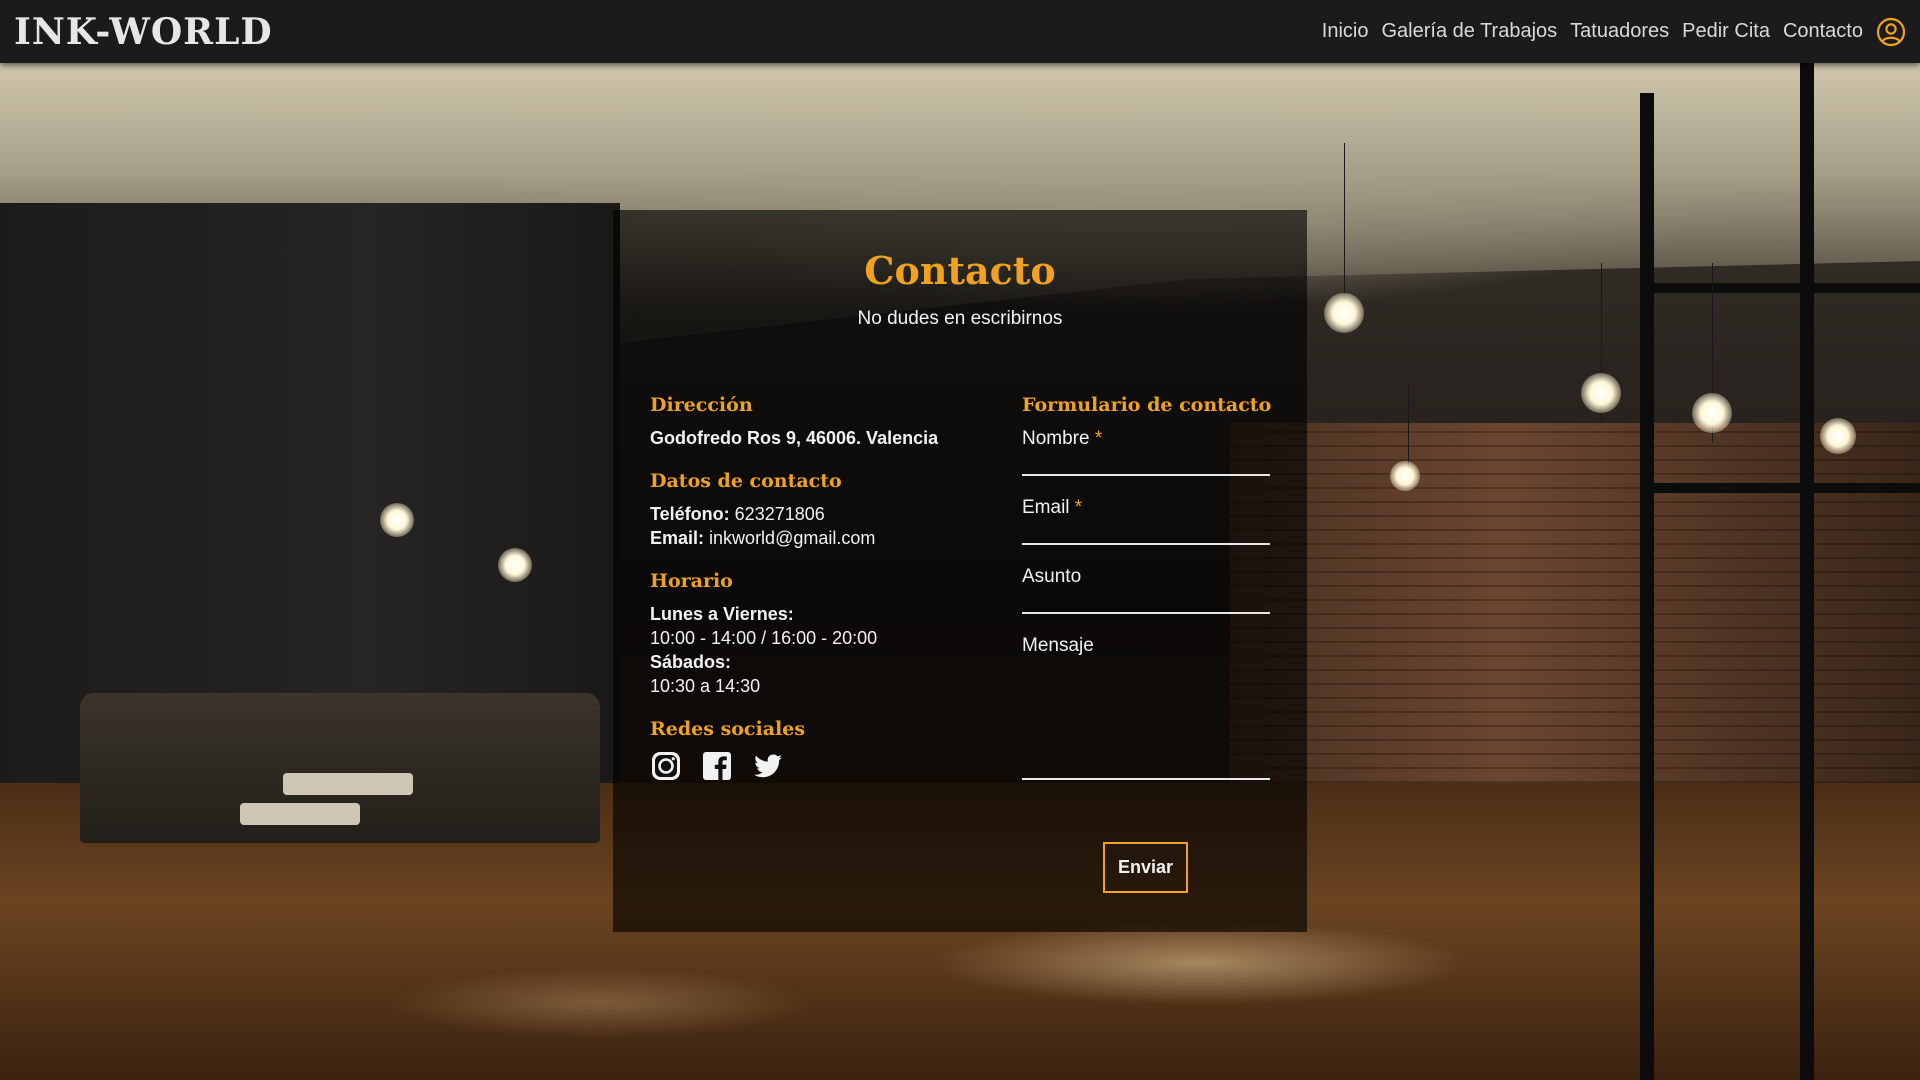 The image size is (1920, 1080). Describe the element at coordinates (705, 686) in the screenshot. I see `saturday-hours: 10:30 a 14:30` at that location.